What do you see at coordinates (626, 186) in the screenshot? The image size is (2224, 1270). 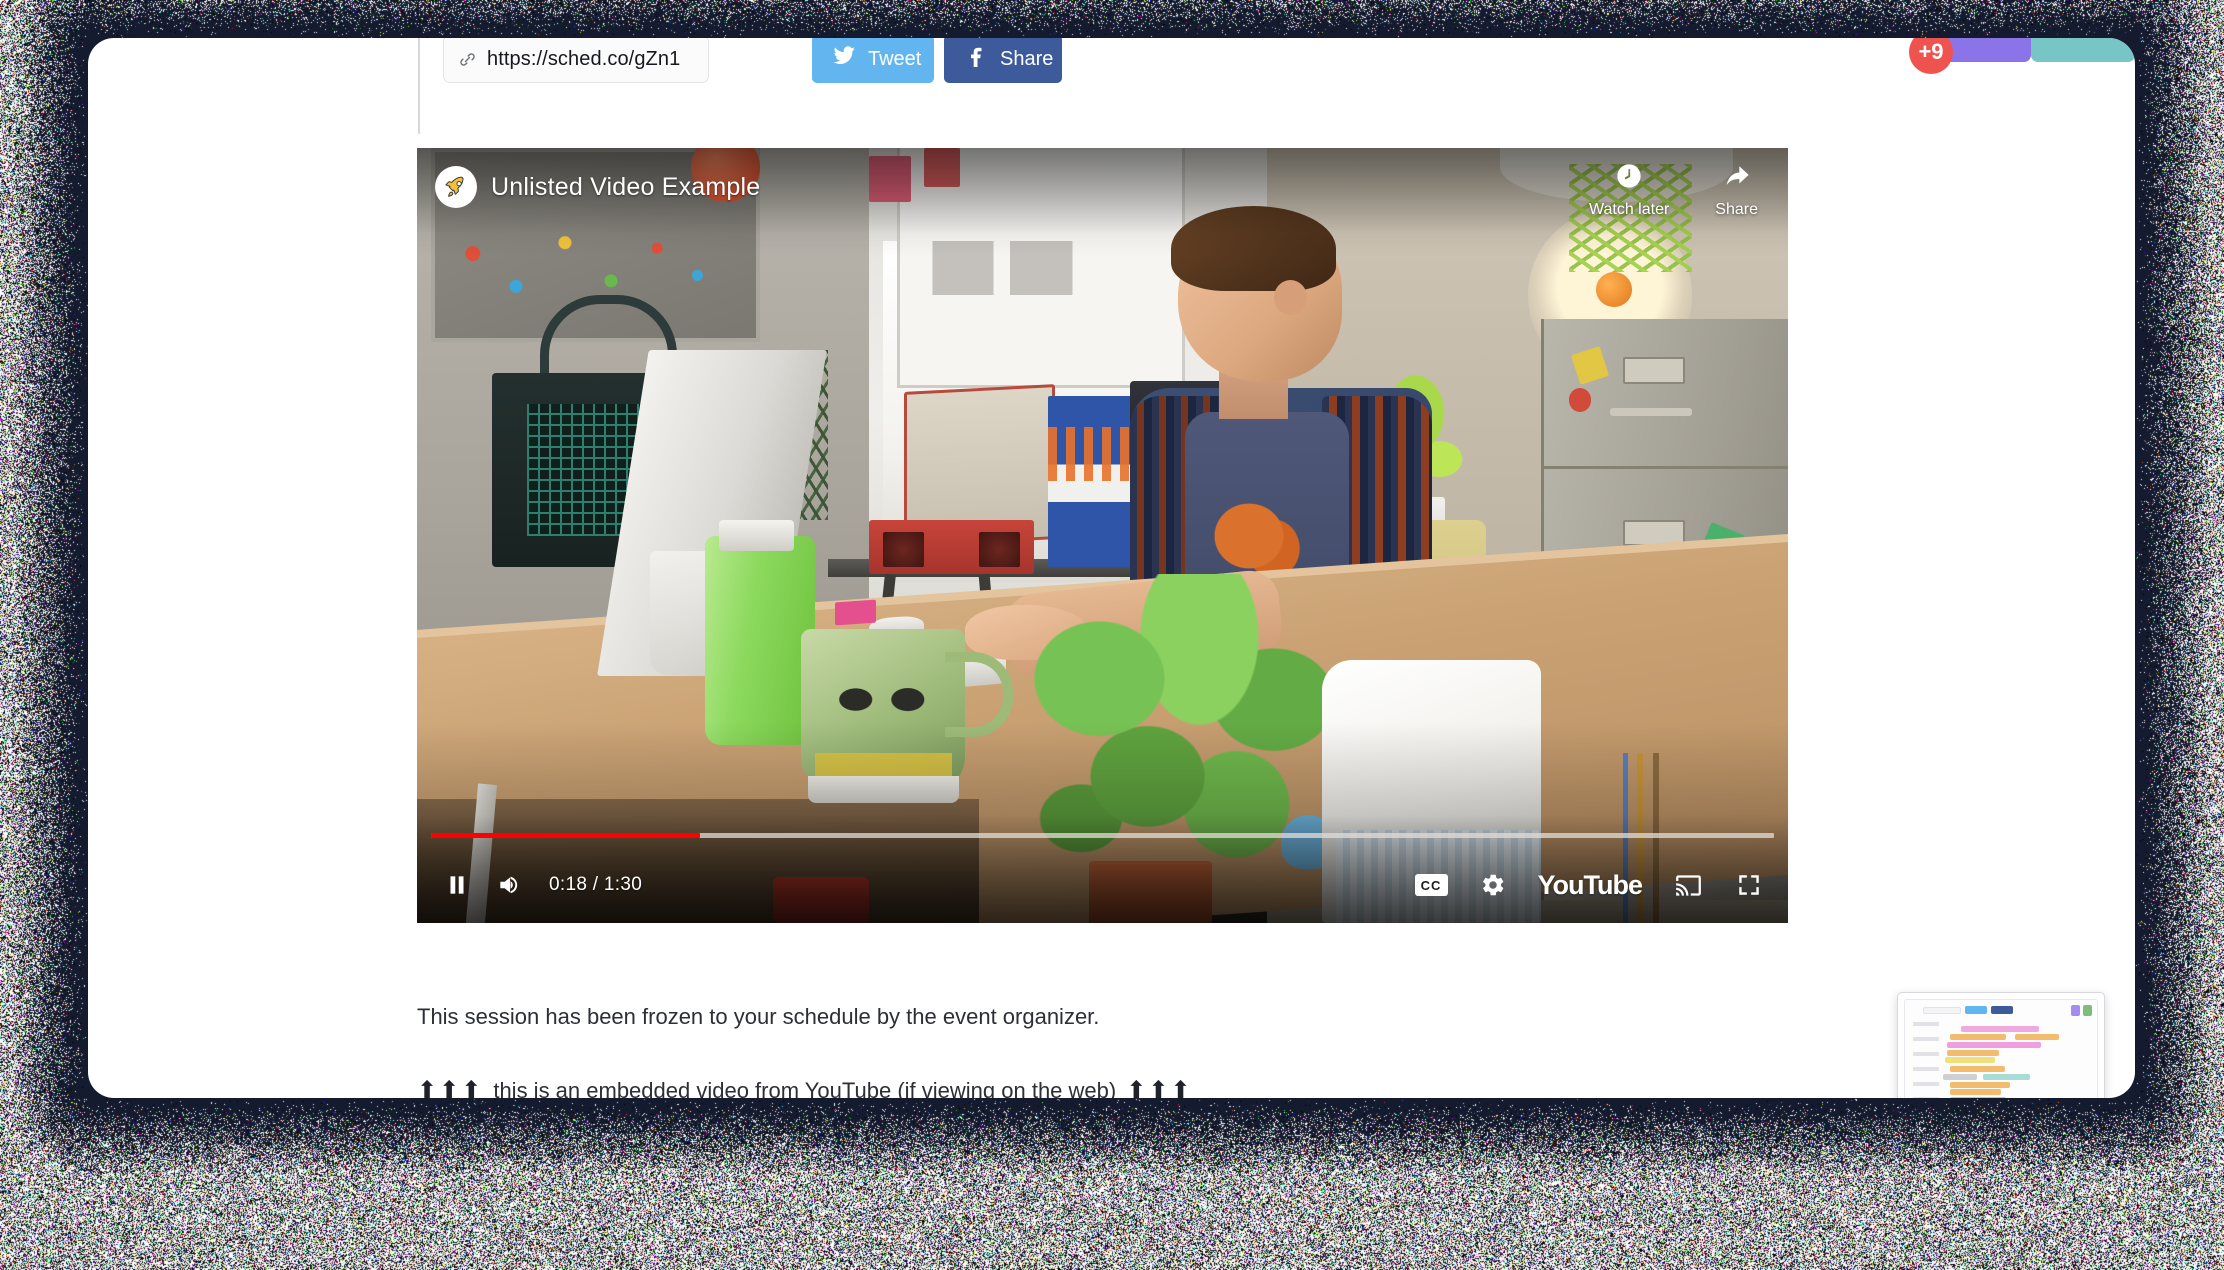 I see `video-title: Unlisted Video Example` at bounding box center [626, 186].